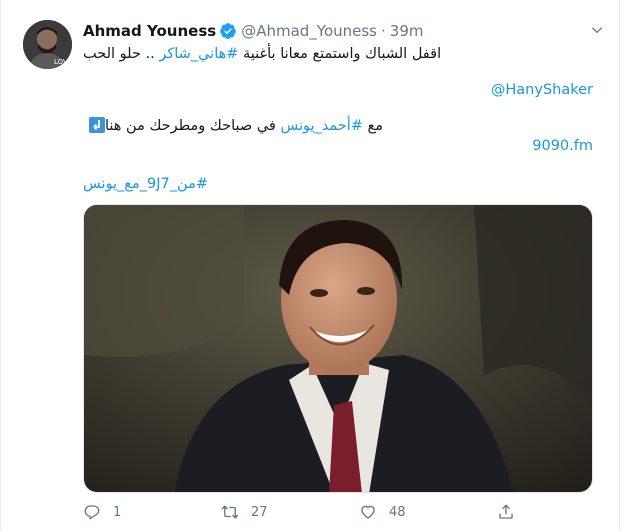 This screenshot has height=530, width=620. I want to click on avatar: LOVE, so click(47, 44).